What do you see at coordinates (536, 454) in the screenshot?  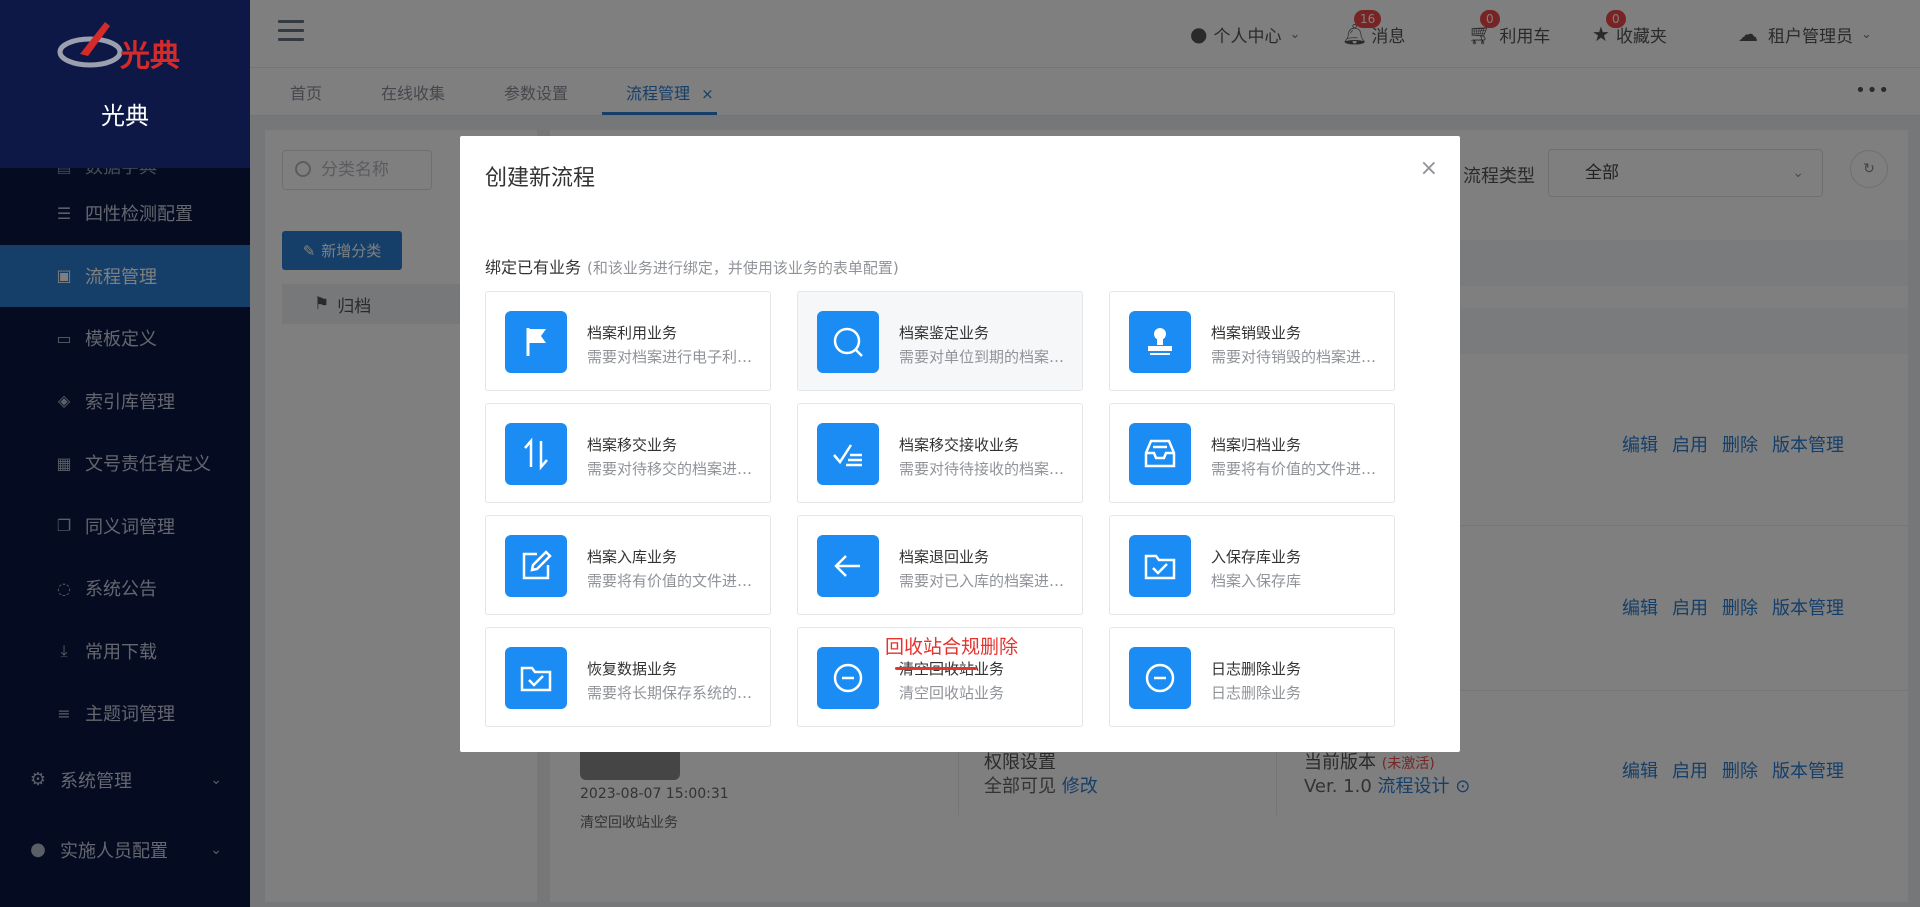 I see `transfer-icon` at bounding box center [536, 454].